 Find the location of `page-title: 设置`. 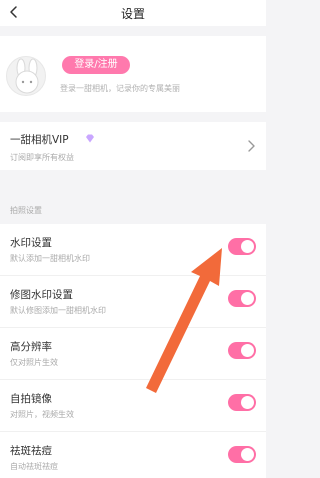

page-title: 设置 is located at coordinates (132, 14).